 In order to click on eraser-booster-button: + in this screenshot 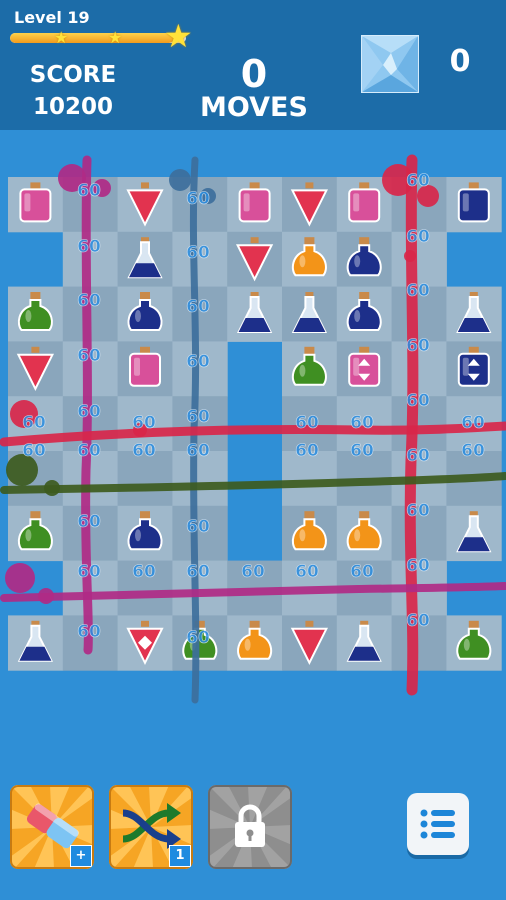, I will do `click(52, 827)`.